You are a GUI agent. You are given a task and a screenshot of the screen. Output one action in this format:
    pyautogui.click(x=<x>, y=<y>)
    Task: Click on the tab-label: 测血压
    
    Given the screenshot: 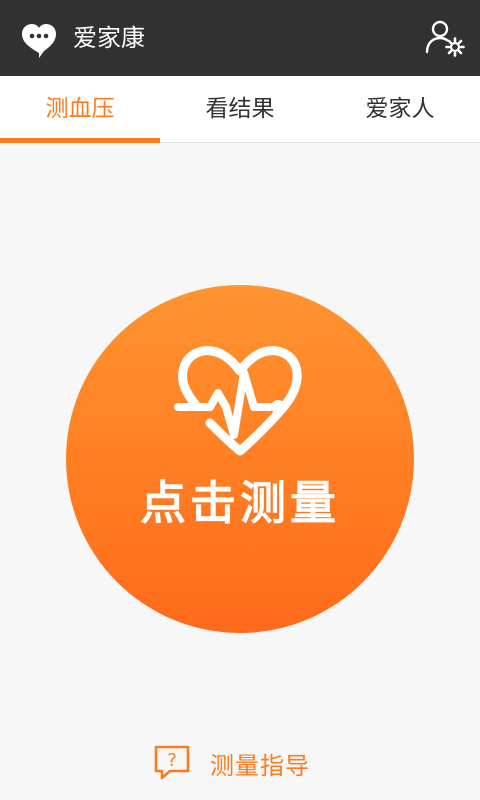 What is the action you would take?
    pyautogui.click(x=80, y=109)
    